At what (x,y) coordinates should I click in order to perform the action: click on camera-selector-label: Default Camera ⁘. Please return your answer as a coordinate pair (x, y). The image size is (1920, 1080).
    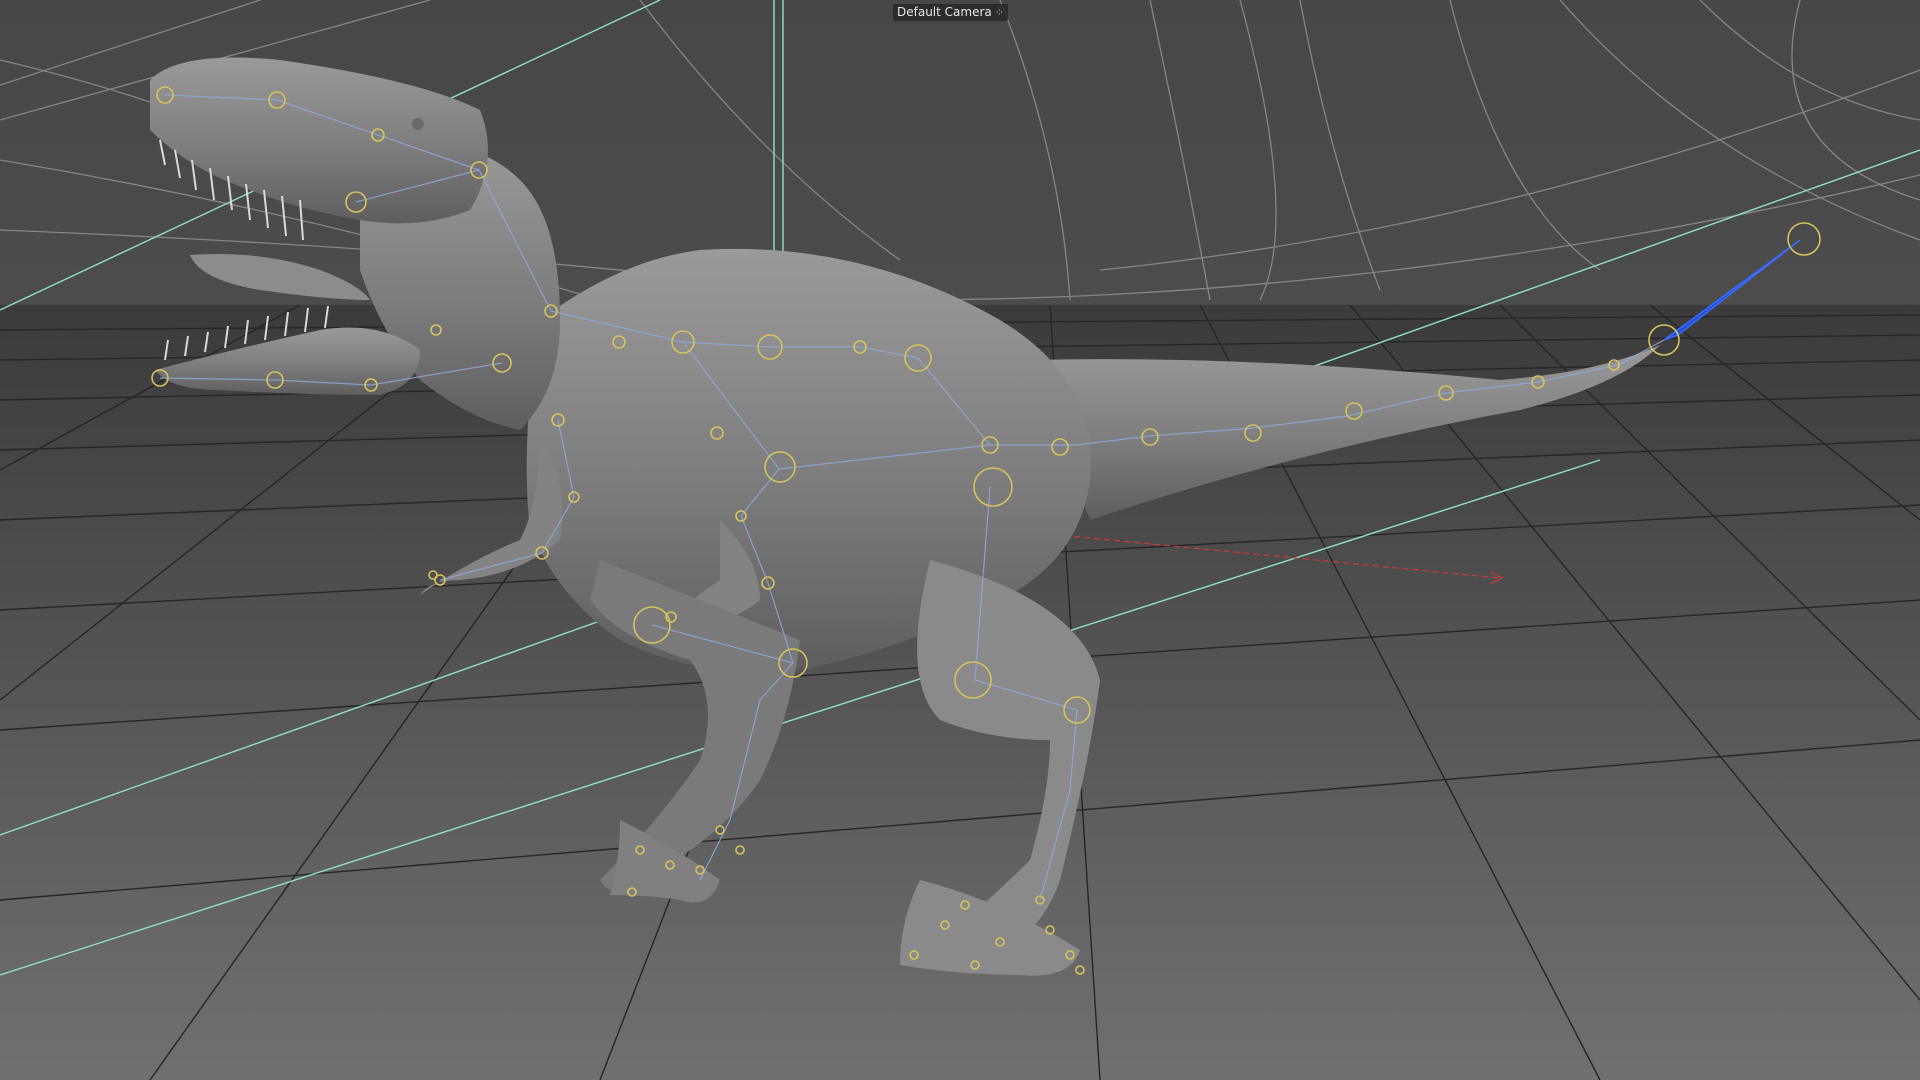
    Looking at the image, I should click on (950, 12).